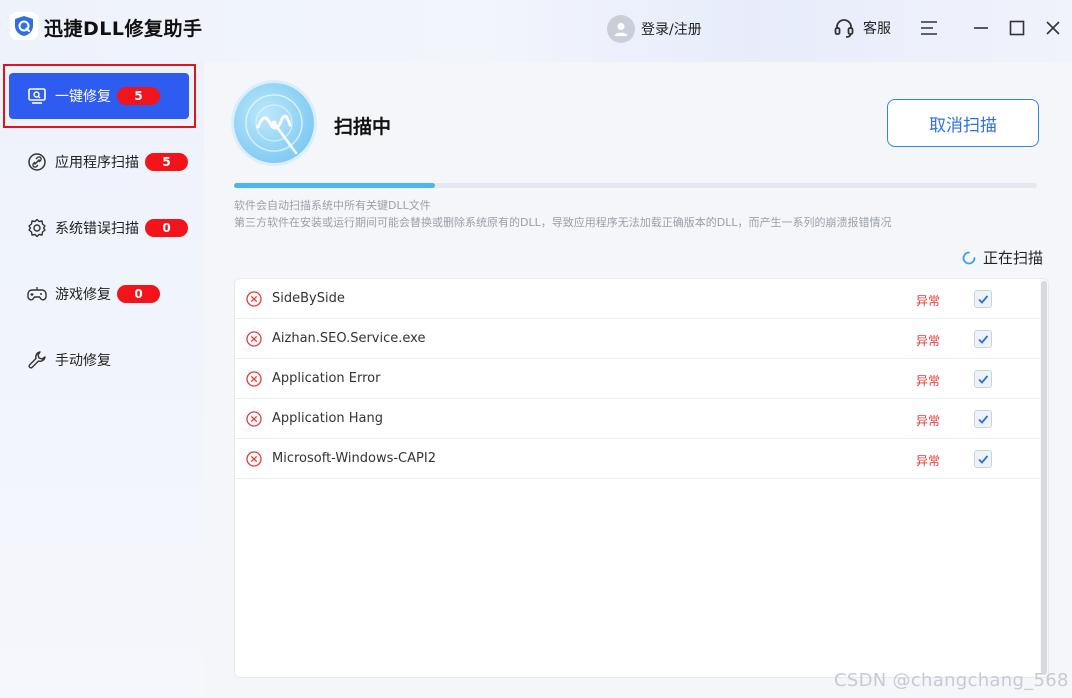 This screenshot has width=1072, height=698. I want to click on scanning-status: 正在扫描, so click(1002, 257).